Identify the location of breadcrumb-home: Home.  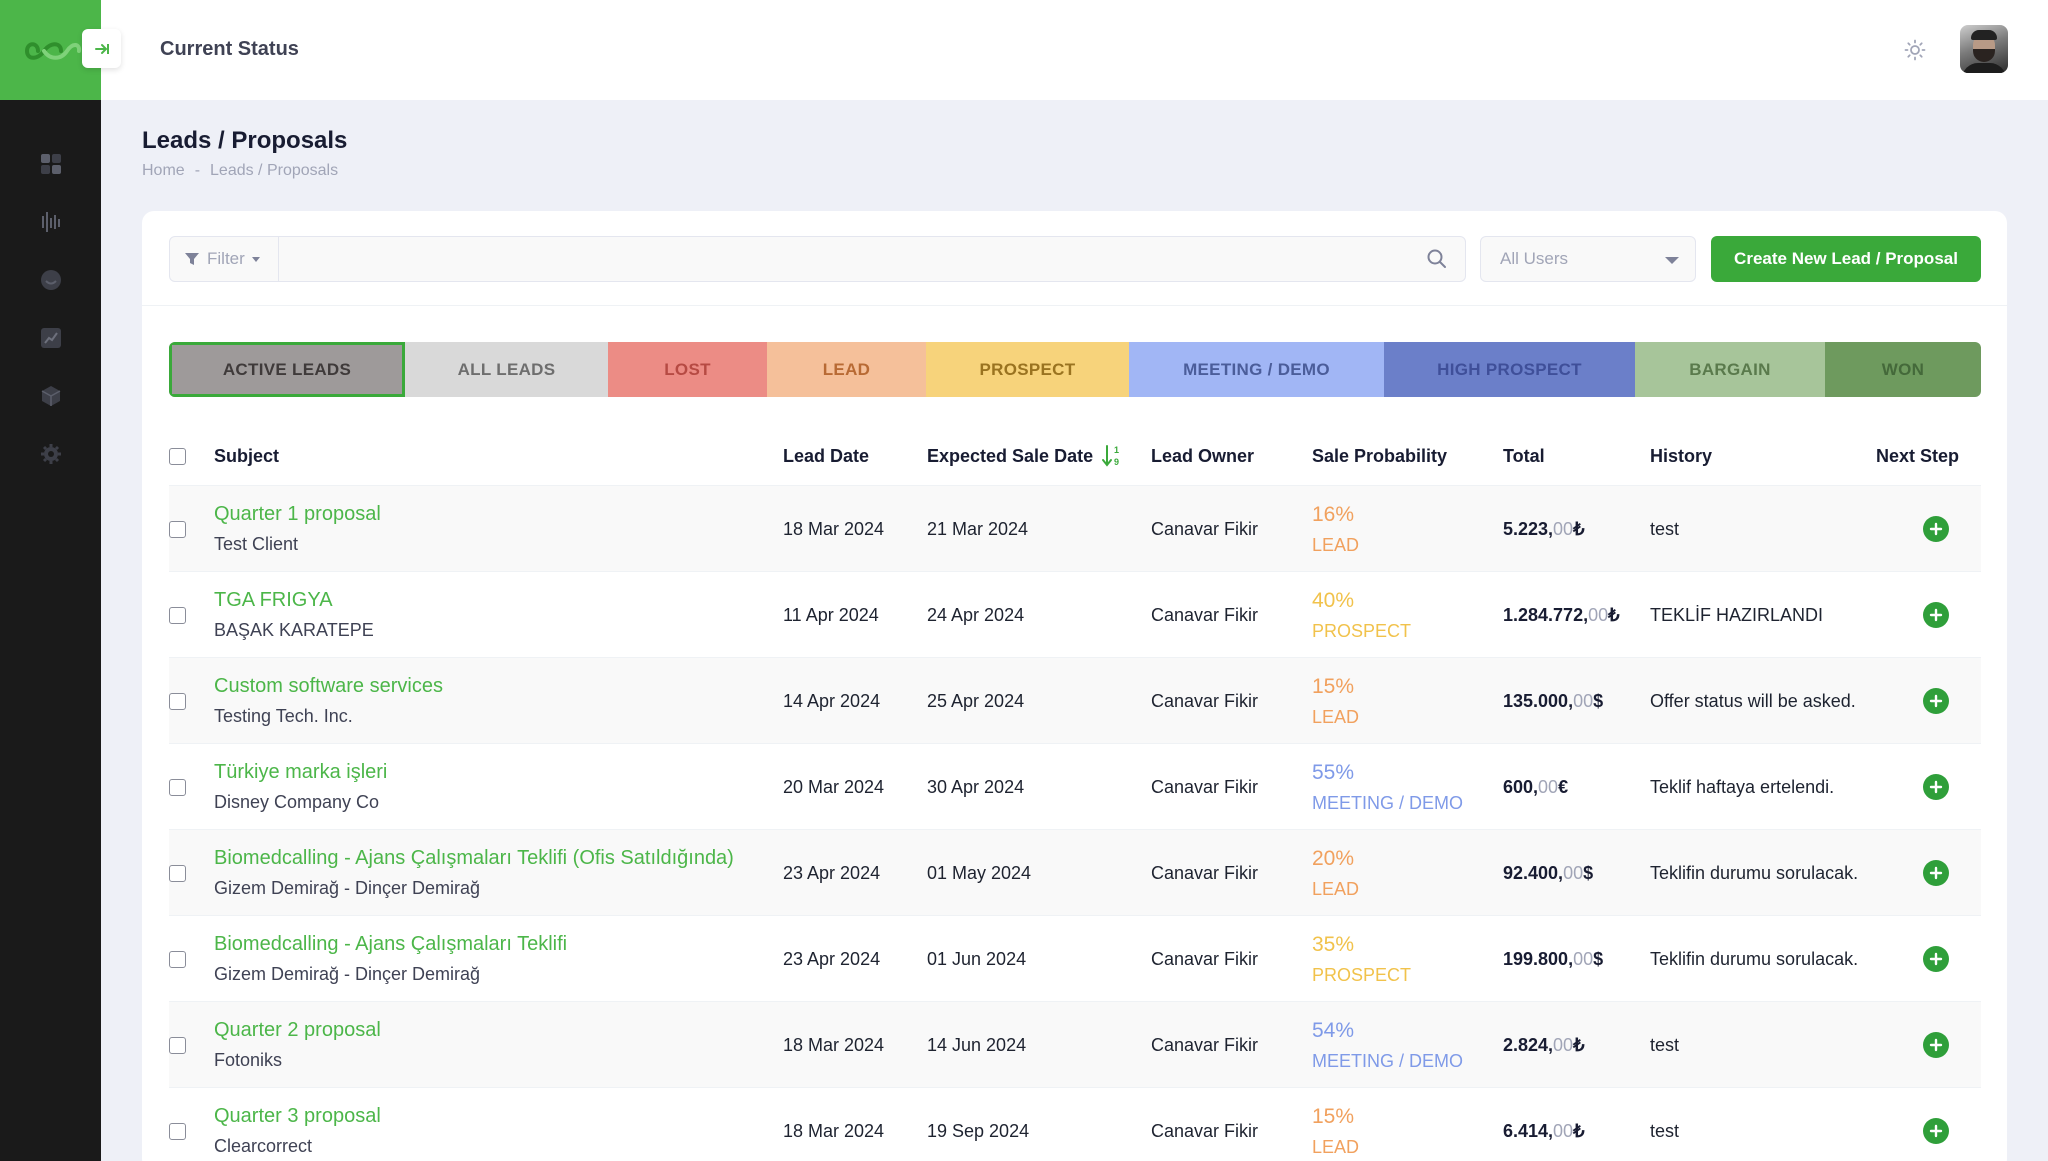
(163, 171).